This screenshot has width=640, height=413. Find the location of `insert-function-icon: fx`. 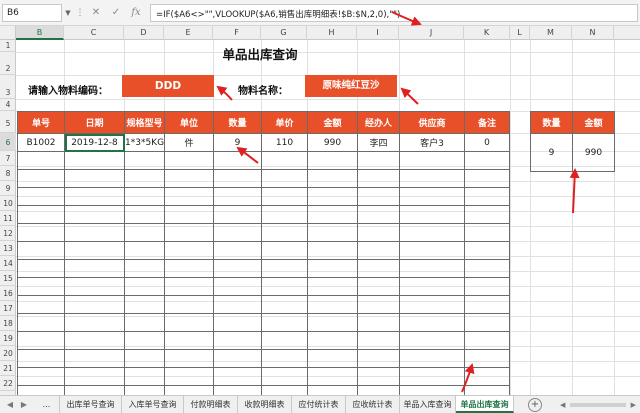

insert-function-icon: fx is located at coordinates (136, 13).